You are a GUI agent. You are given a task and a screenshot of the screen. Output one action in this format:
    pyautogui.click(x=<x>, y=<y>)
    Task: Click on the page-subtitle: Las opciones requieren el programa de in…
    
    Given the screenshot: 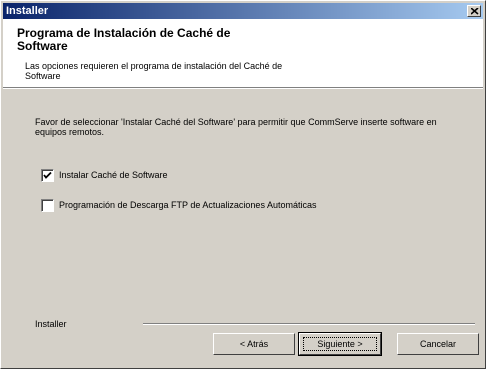 What is the action you would take?
    pyautogui.click(x=154, y=71)
    